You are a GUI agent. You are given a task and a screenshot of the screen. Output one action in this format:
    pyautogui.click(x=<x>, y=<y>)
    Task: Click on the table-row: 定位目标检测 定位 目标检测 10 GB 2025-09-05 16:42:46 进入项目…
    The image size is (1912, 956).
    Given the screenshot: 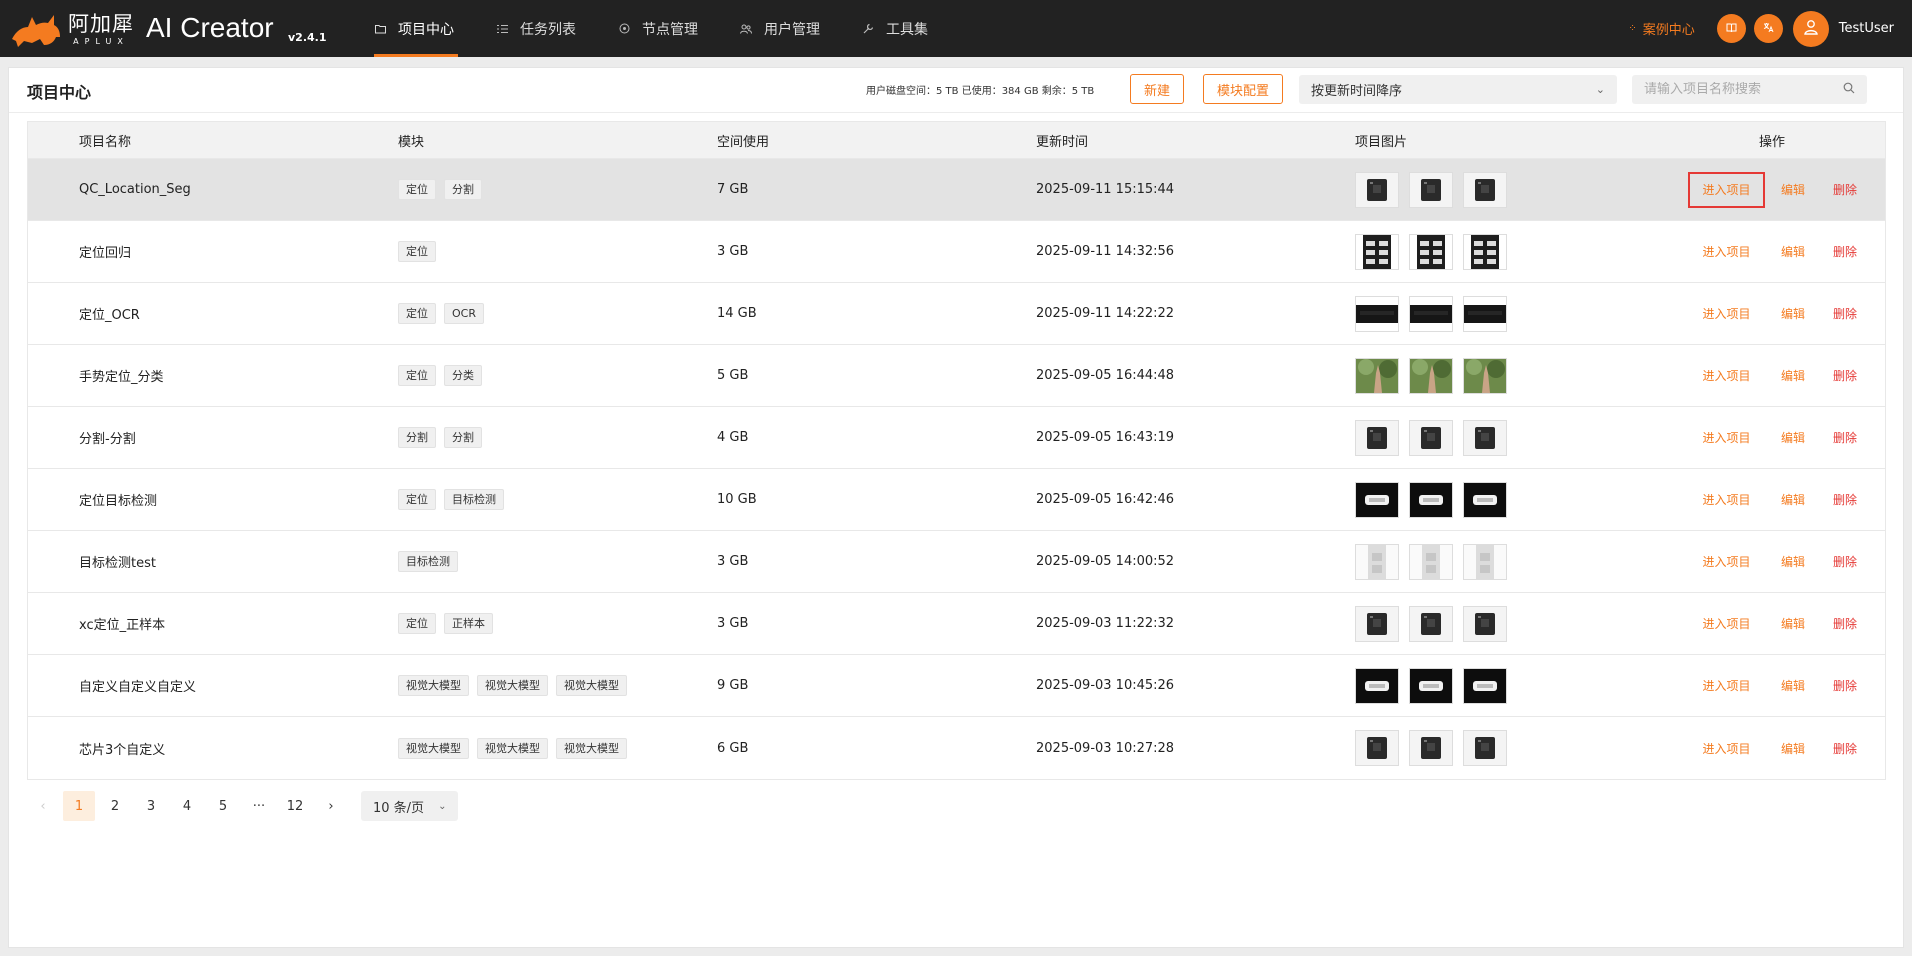 What is the action you would take?
    pyautogui.click(x=956, y=500)
    